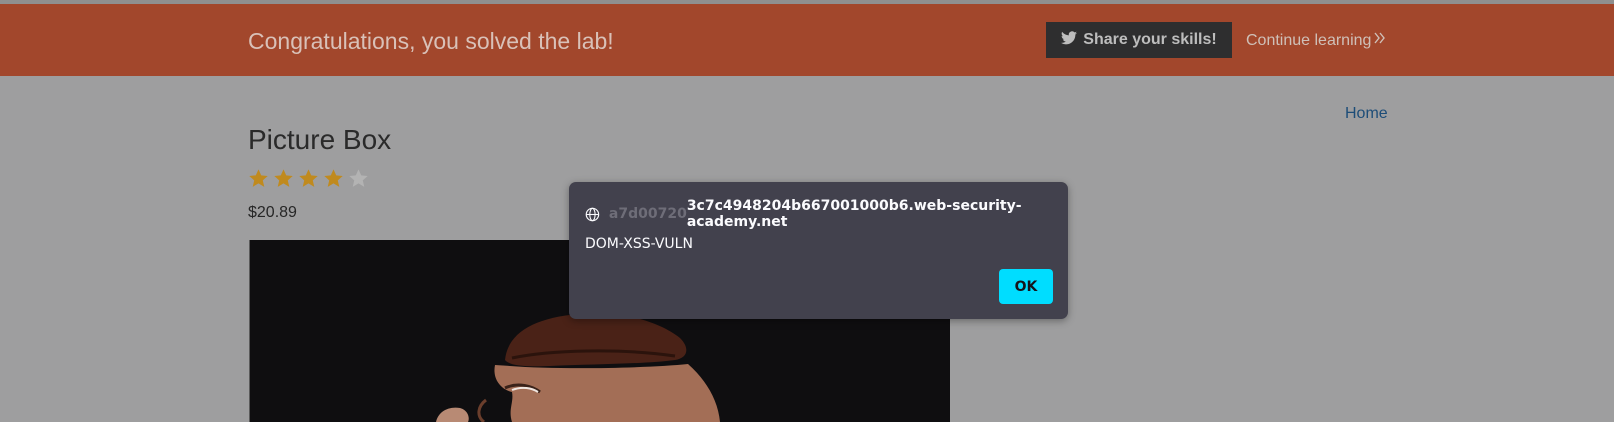 The image size is (1614, 422). Describe the element at coordinates (1026, 286) in the screenshot. I see `ok-button: OK` at that location.